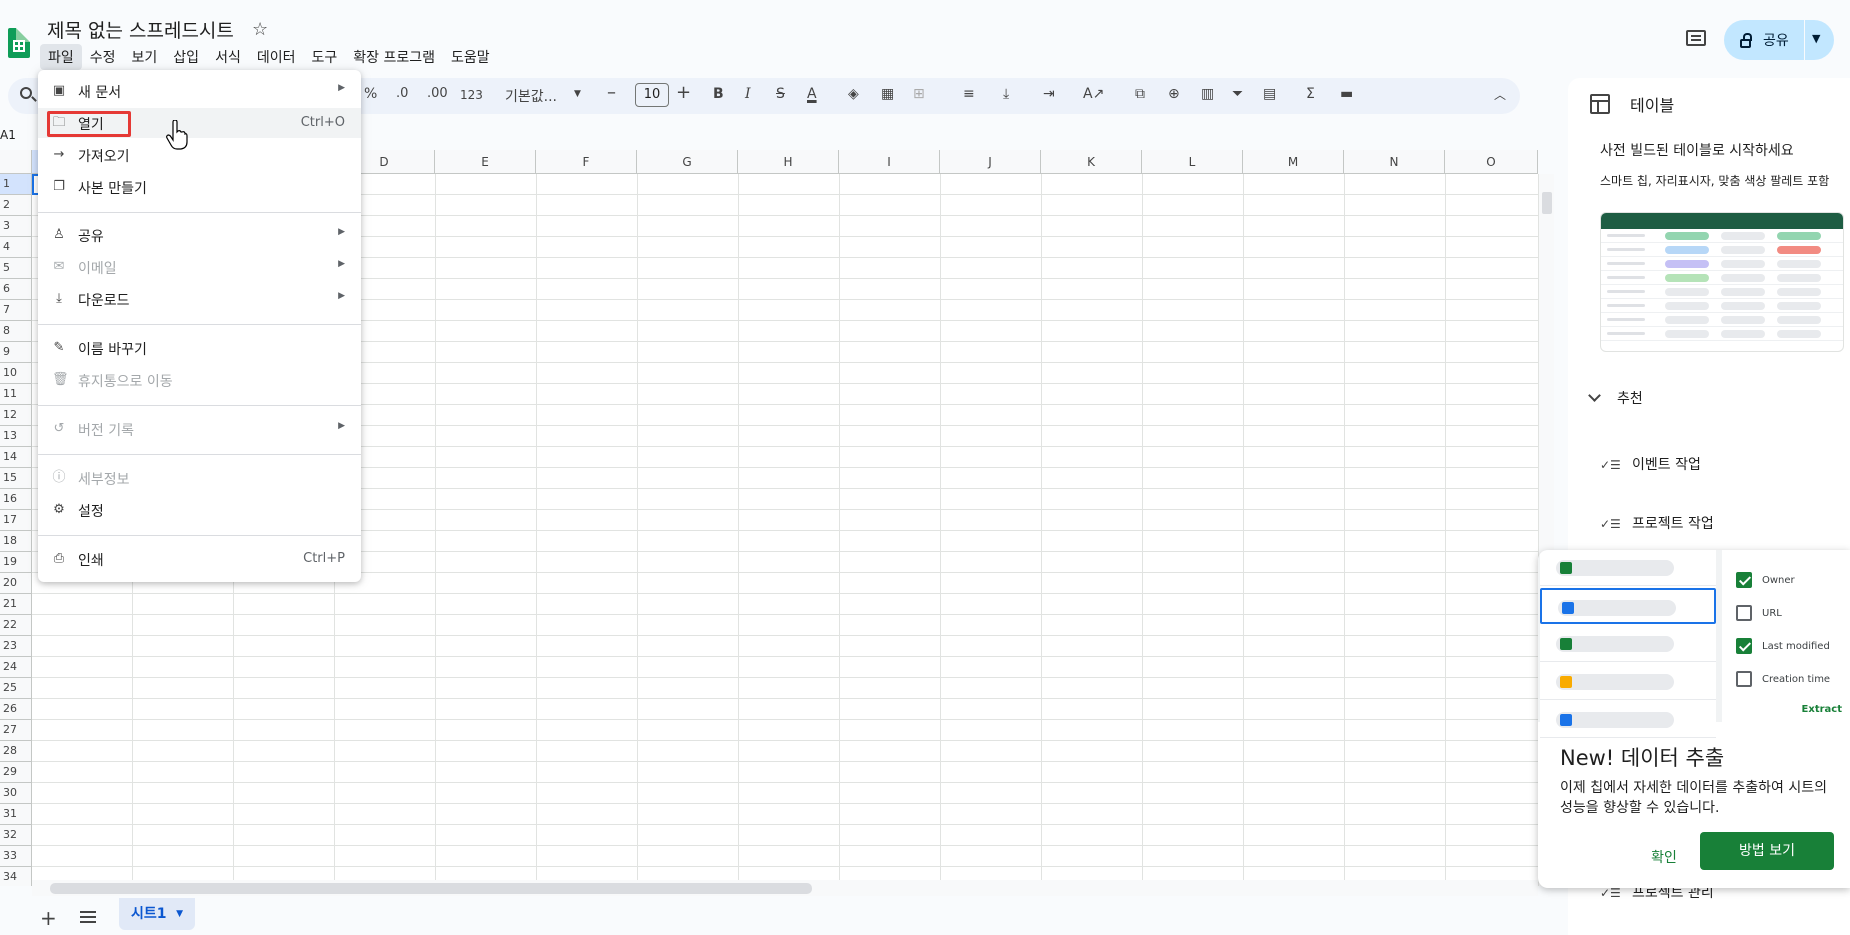 The height and width of the screenshot is (935, 1850). I want to click on text-color-button: A, so click(812, 94).